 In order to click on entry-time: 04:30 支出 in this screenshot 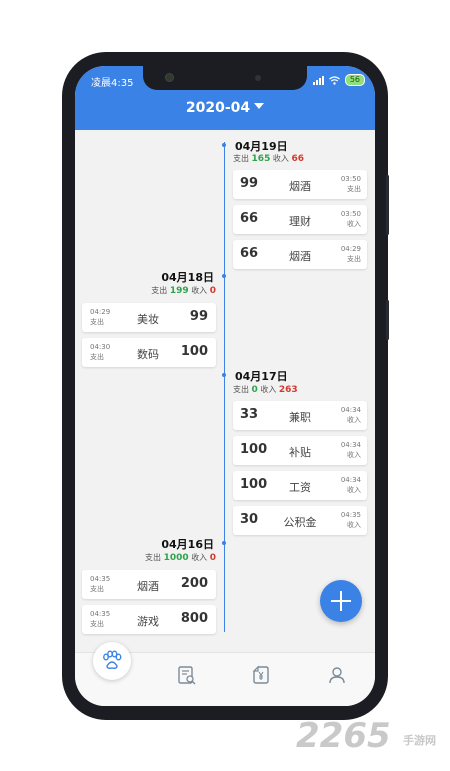, I will do `click(100, 352)`.